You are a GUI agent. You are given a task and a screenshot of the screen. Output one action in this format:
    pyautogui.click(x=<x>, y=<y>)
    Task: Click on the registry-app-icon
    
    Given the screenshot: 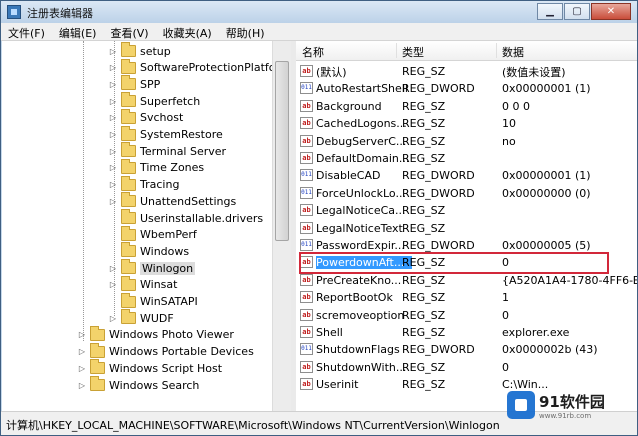 What is the action you would take?
    pyautogui.click(x=14, y=12)
    